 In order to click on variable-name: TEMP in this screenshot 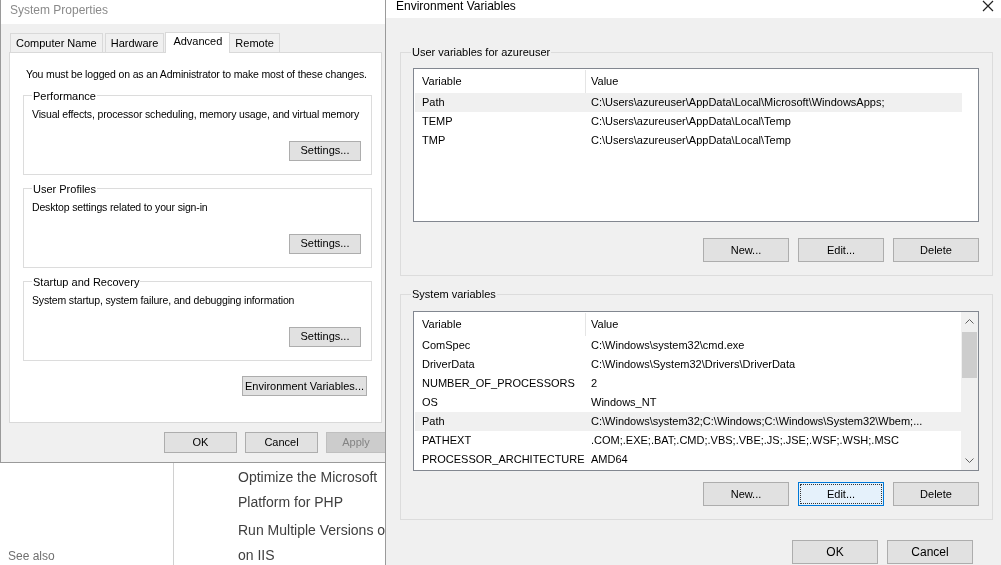, I will do `click(437, 122)`.